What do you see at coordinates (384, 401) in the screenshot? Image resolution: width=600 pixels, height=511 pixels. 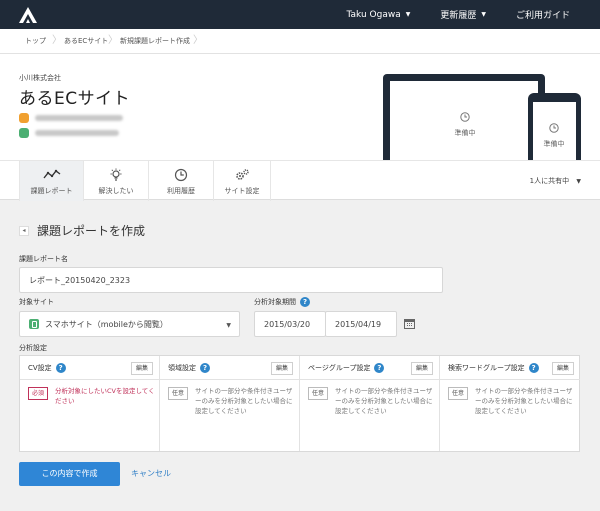 I see `page-group-settings-description: サイトの一部分や条件付きユーザーのみを分析対象としたい場合に設定してください` at bounding box center [384, 401].